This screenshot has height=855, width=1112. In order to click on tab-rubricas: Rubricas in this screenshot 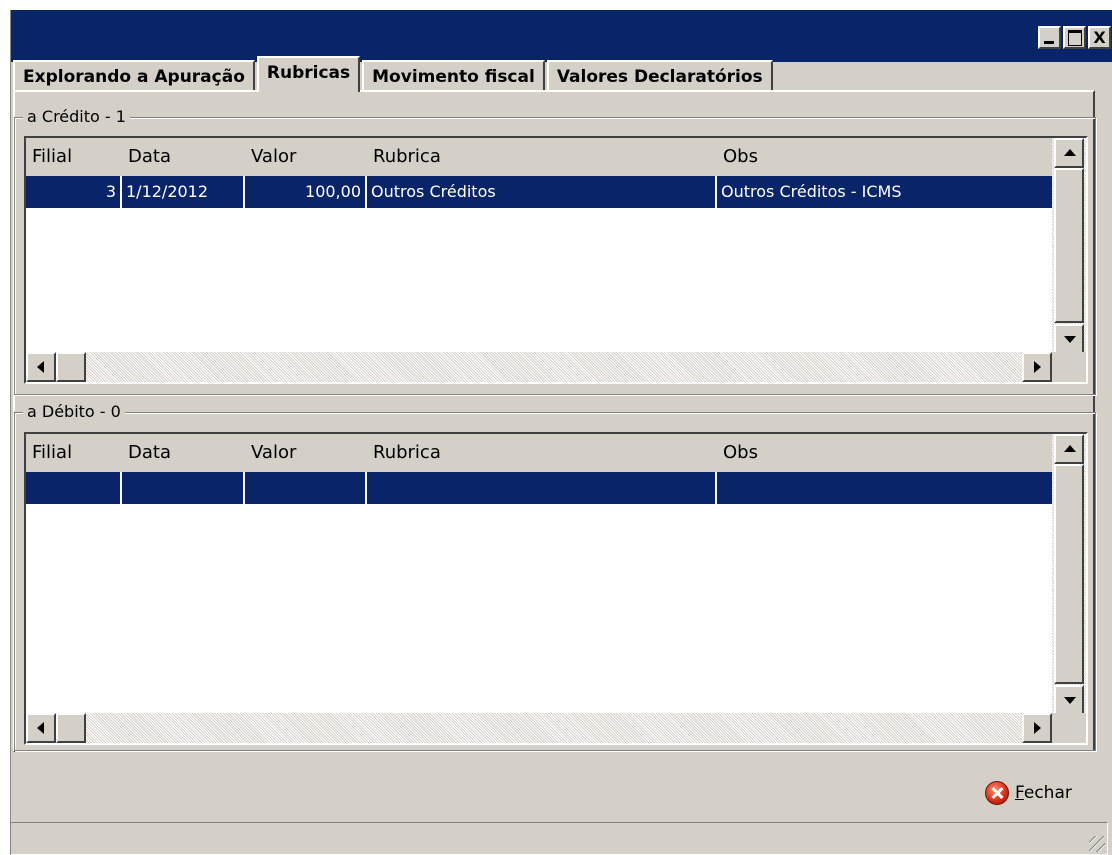, I will do `click(308, 74)`.